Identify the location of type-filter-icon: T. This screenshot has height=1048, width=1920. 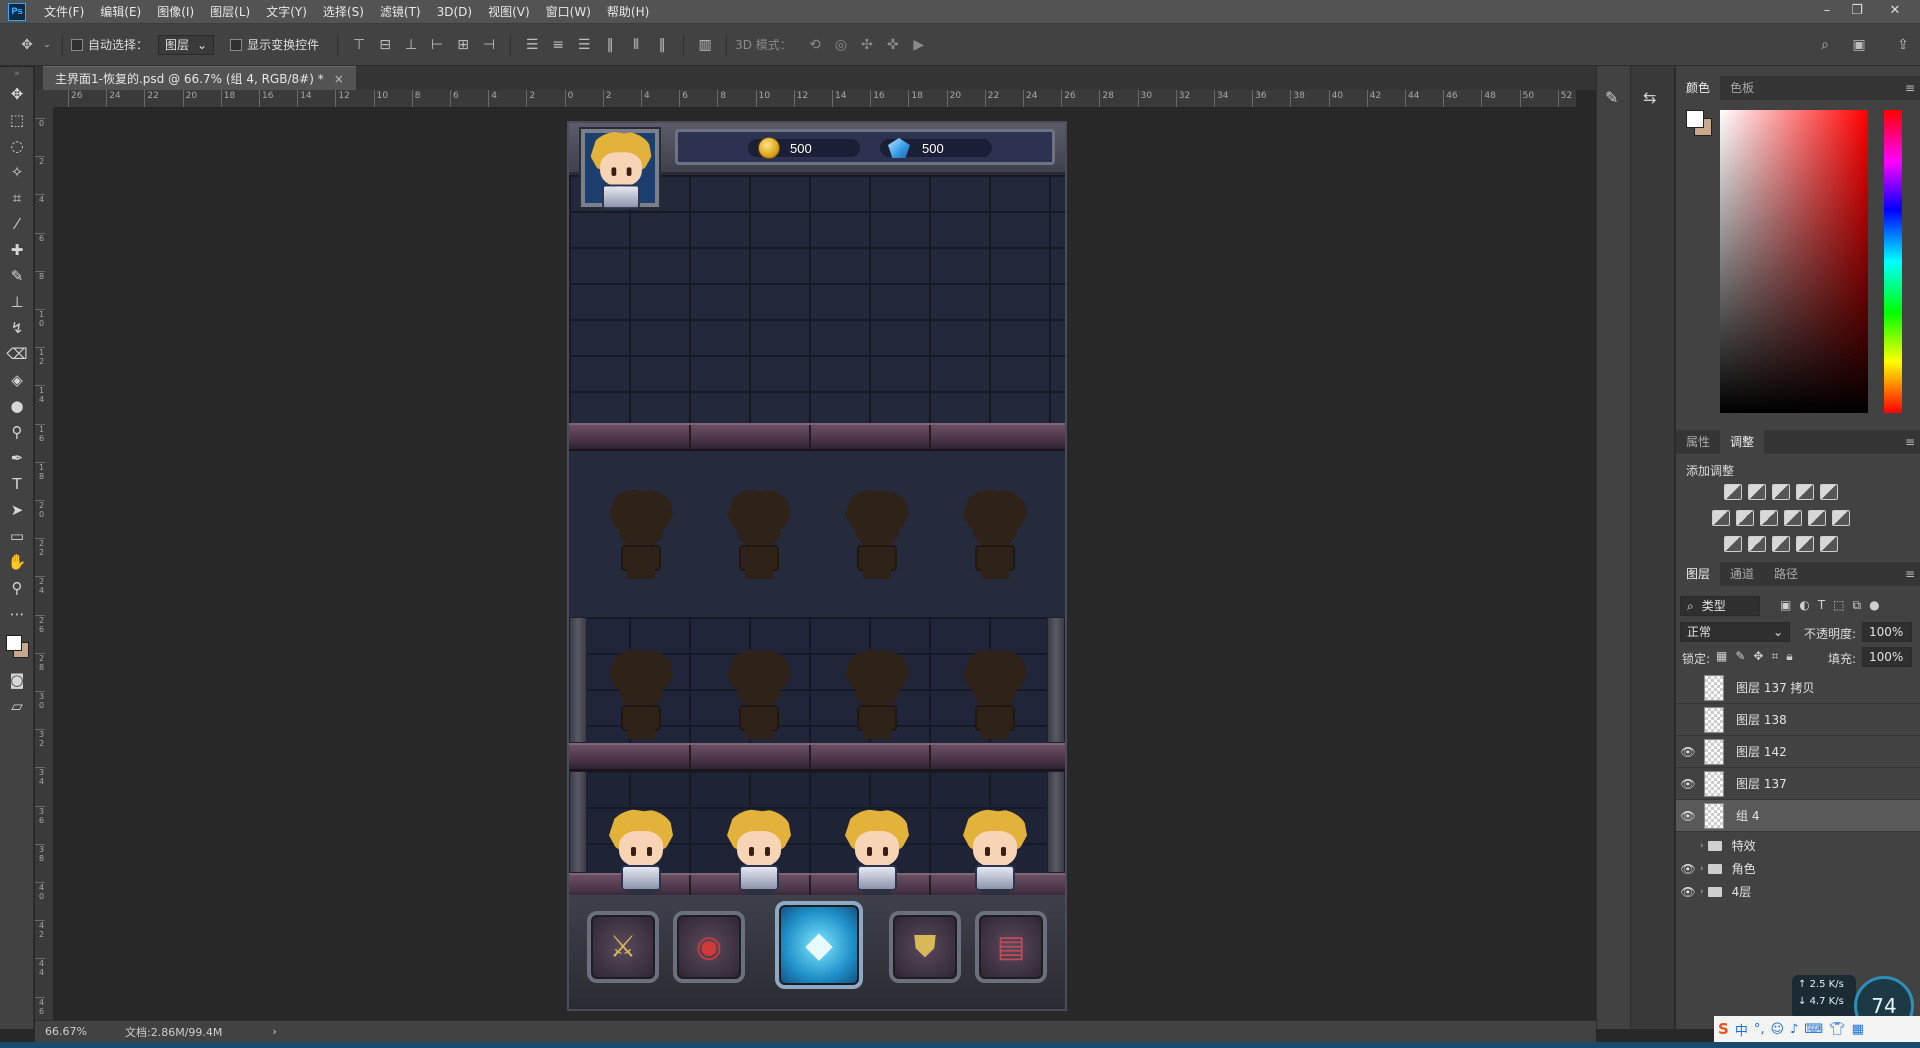
(1821, 605).